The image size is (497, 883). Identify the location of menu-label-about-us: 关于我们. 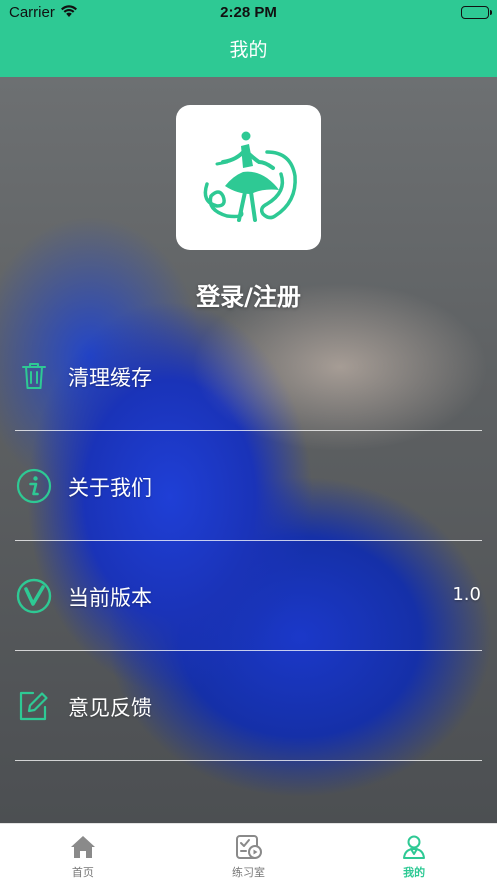
(110, 488).